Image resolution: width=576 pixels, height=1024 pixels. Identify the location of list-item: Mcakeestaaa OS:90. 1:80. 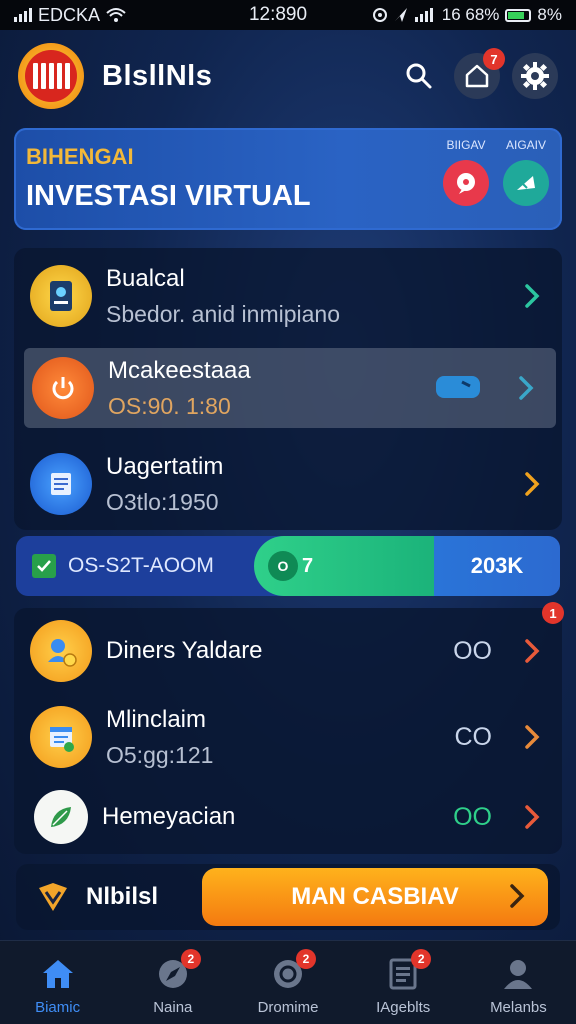
(290, 388).